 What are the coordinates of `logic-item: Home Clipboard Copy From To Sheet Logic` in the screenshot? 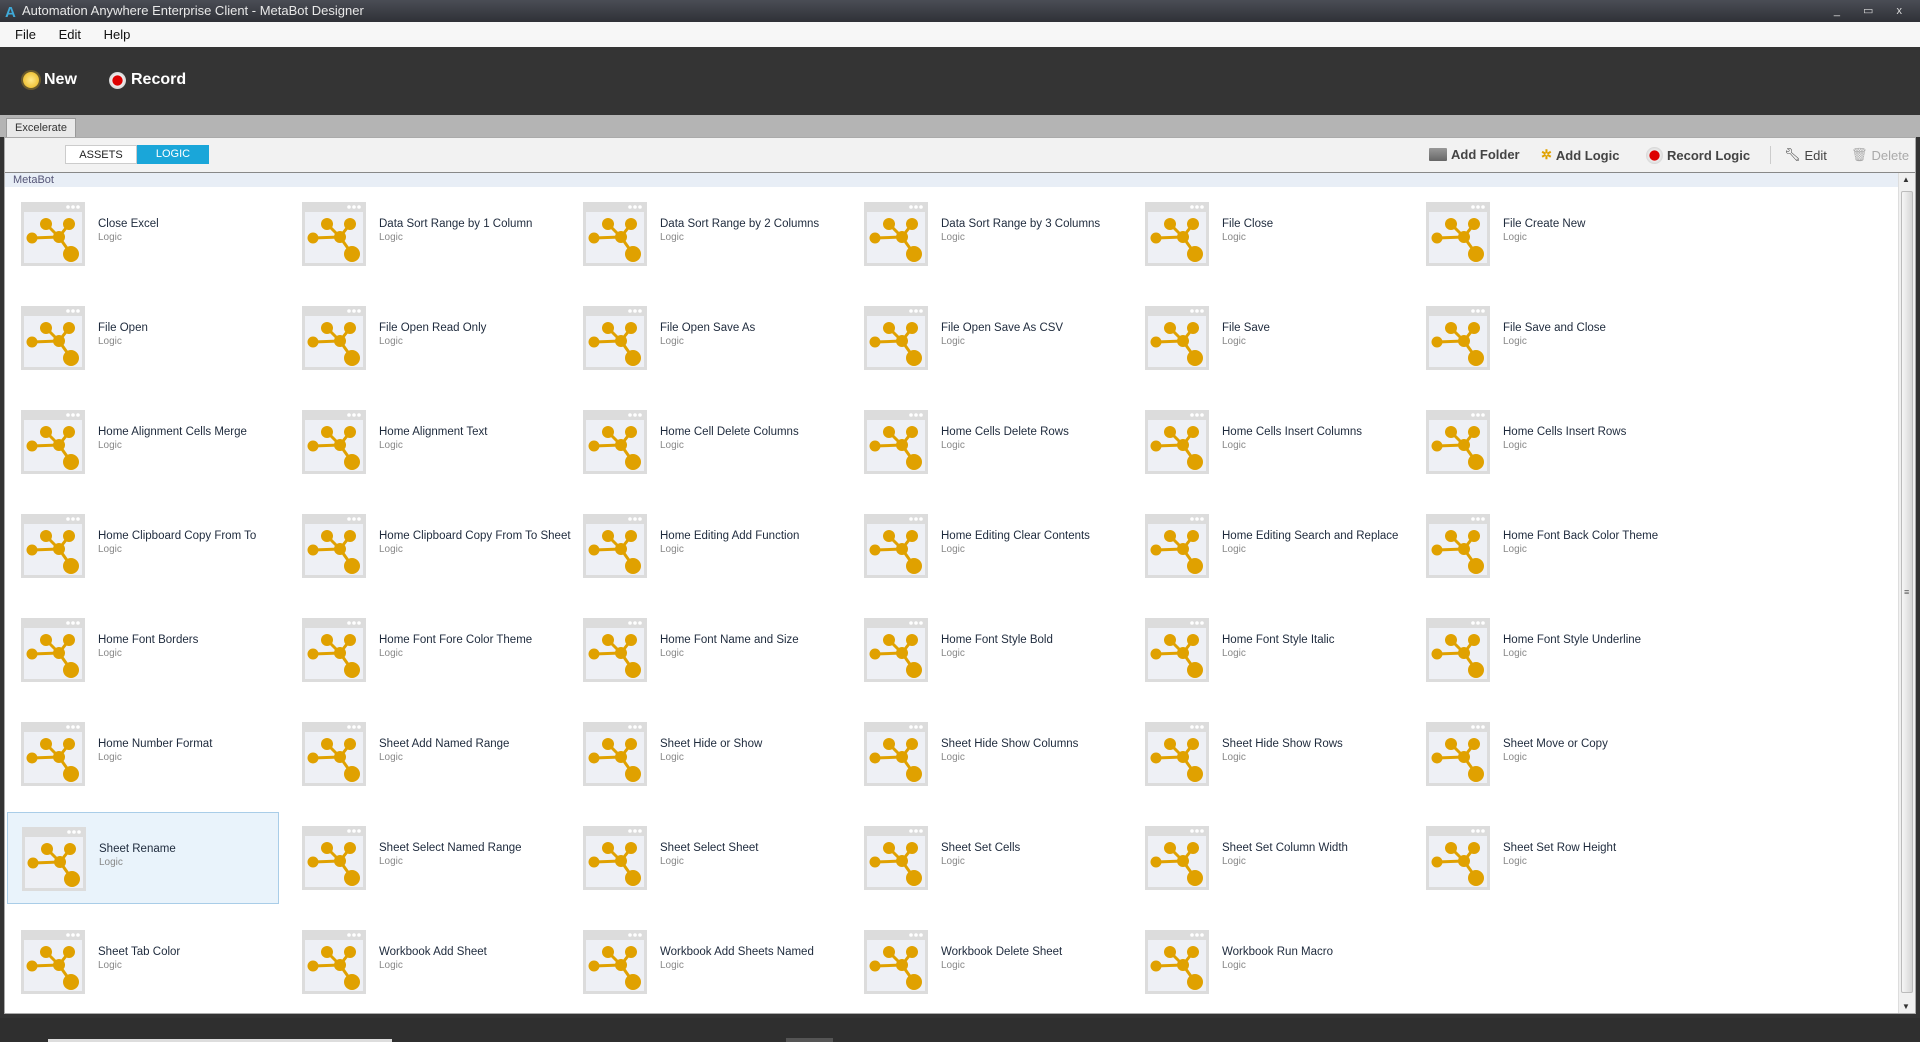 It's located at (429, 546).